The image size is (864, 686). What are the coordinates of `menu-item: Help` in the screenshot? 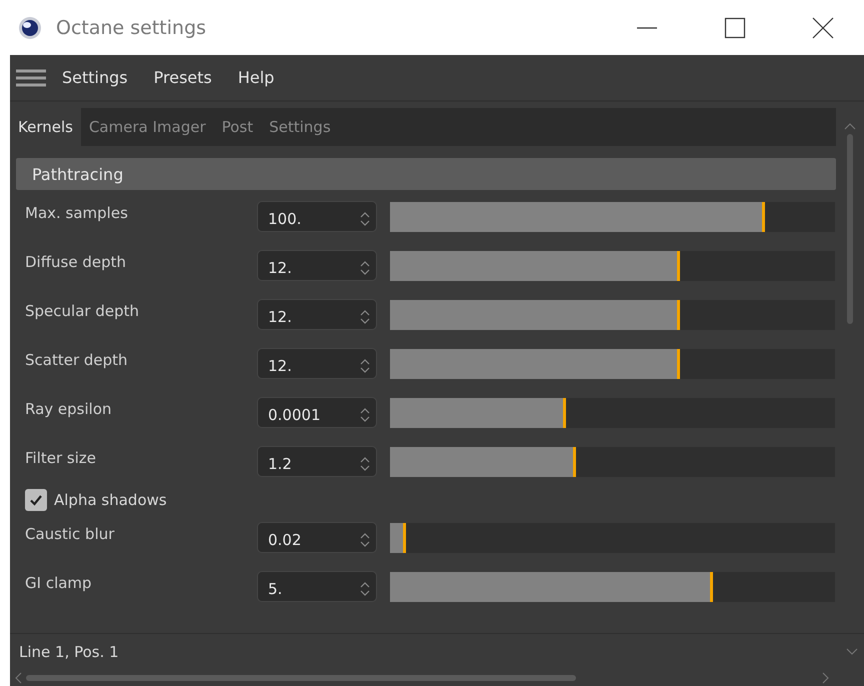 It's located at (256, 77).